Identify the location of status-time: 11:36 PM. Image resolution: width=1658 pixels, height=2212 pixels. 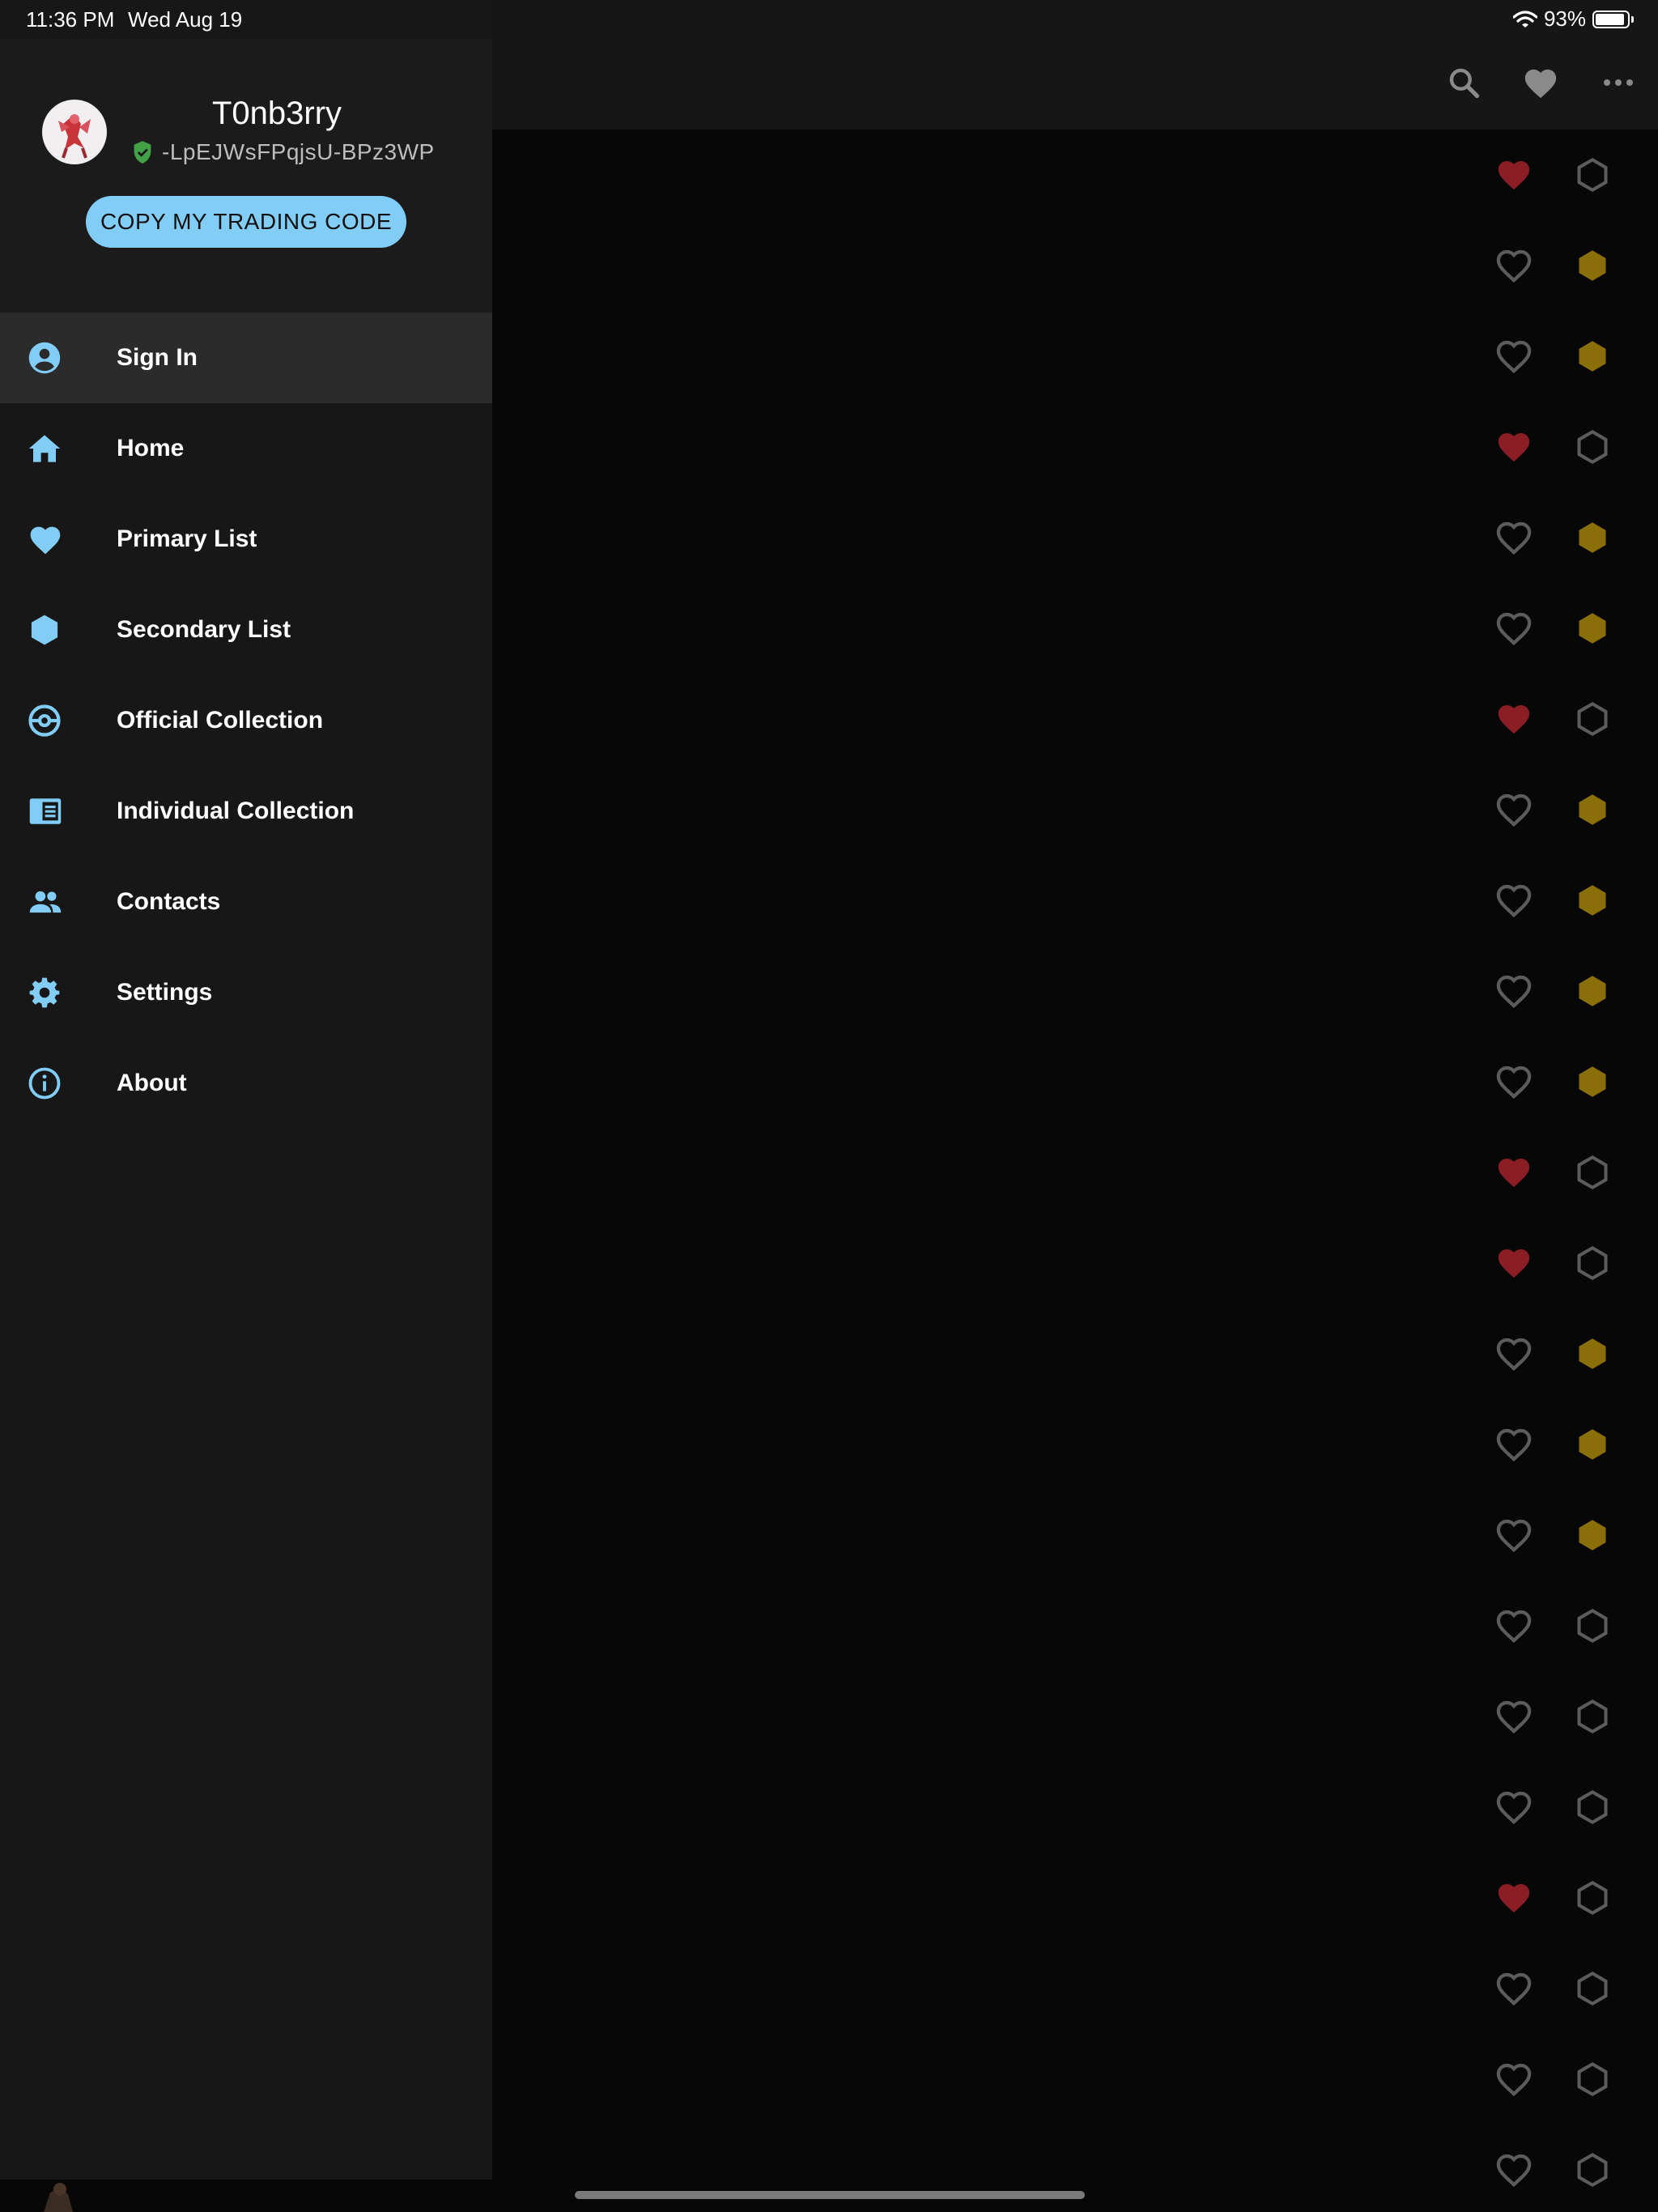
(70, 19).